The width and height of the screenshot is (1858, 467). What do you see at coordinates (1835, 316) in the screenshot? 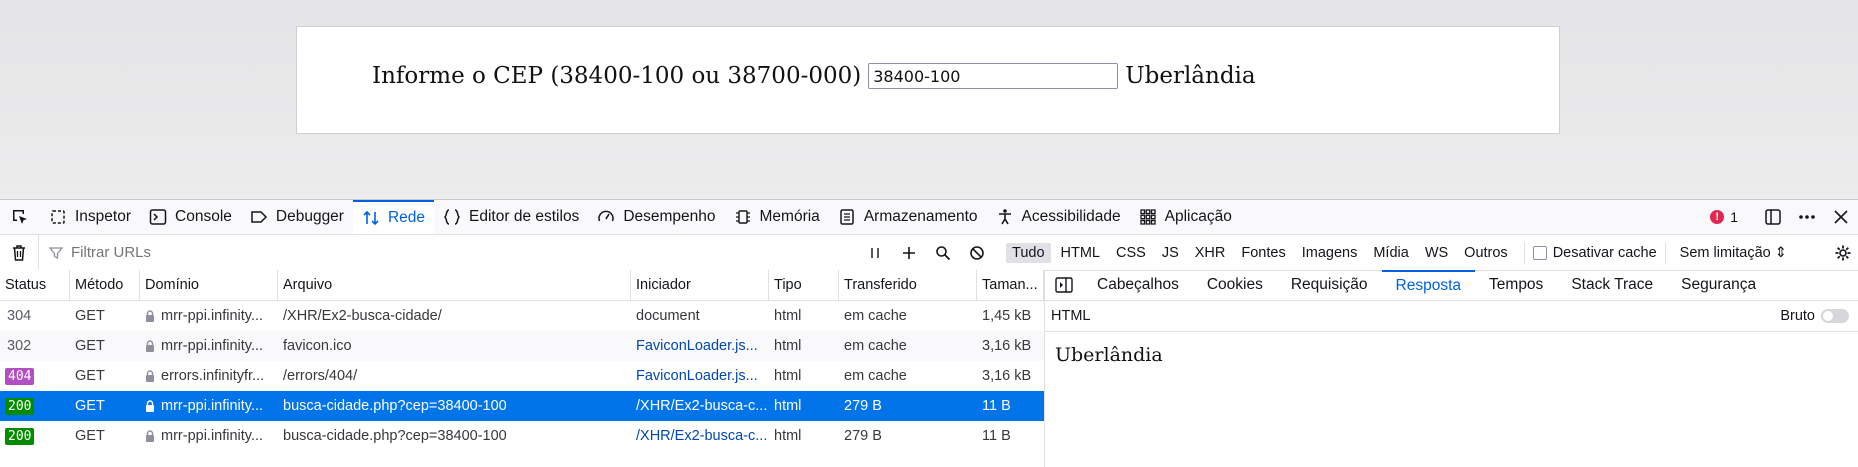
I see `raw-switch` at bounding box center [1835, 316].